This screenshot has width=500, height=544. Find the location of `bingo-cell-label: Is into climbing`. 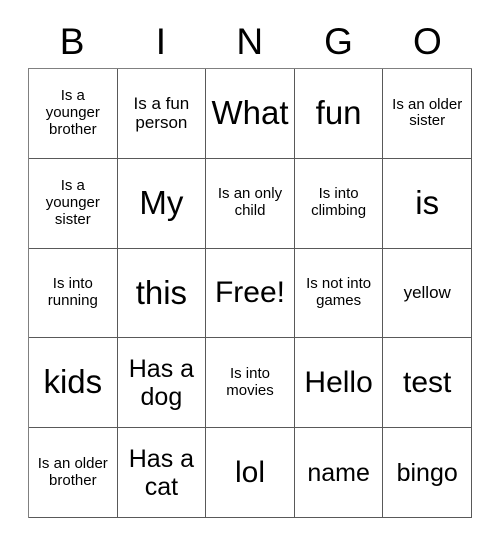

bingo-cell-label: Is into climbing is located at coordinates (339, 202).